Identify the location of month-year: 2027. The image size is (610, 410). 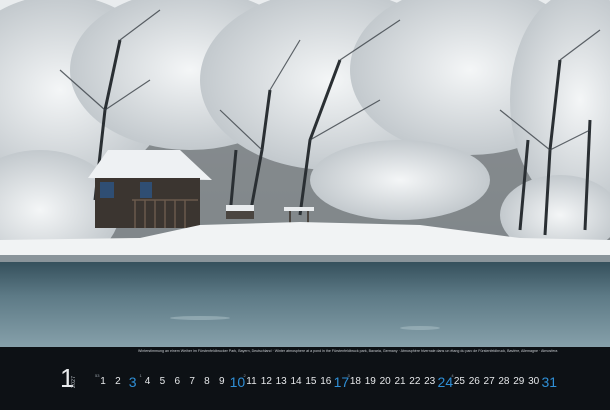
(74, 381).